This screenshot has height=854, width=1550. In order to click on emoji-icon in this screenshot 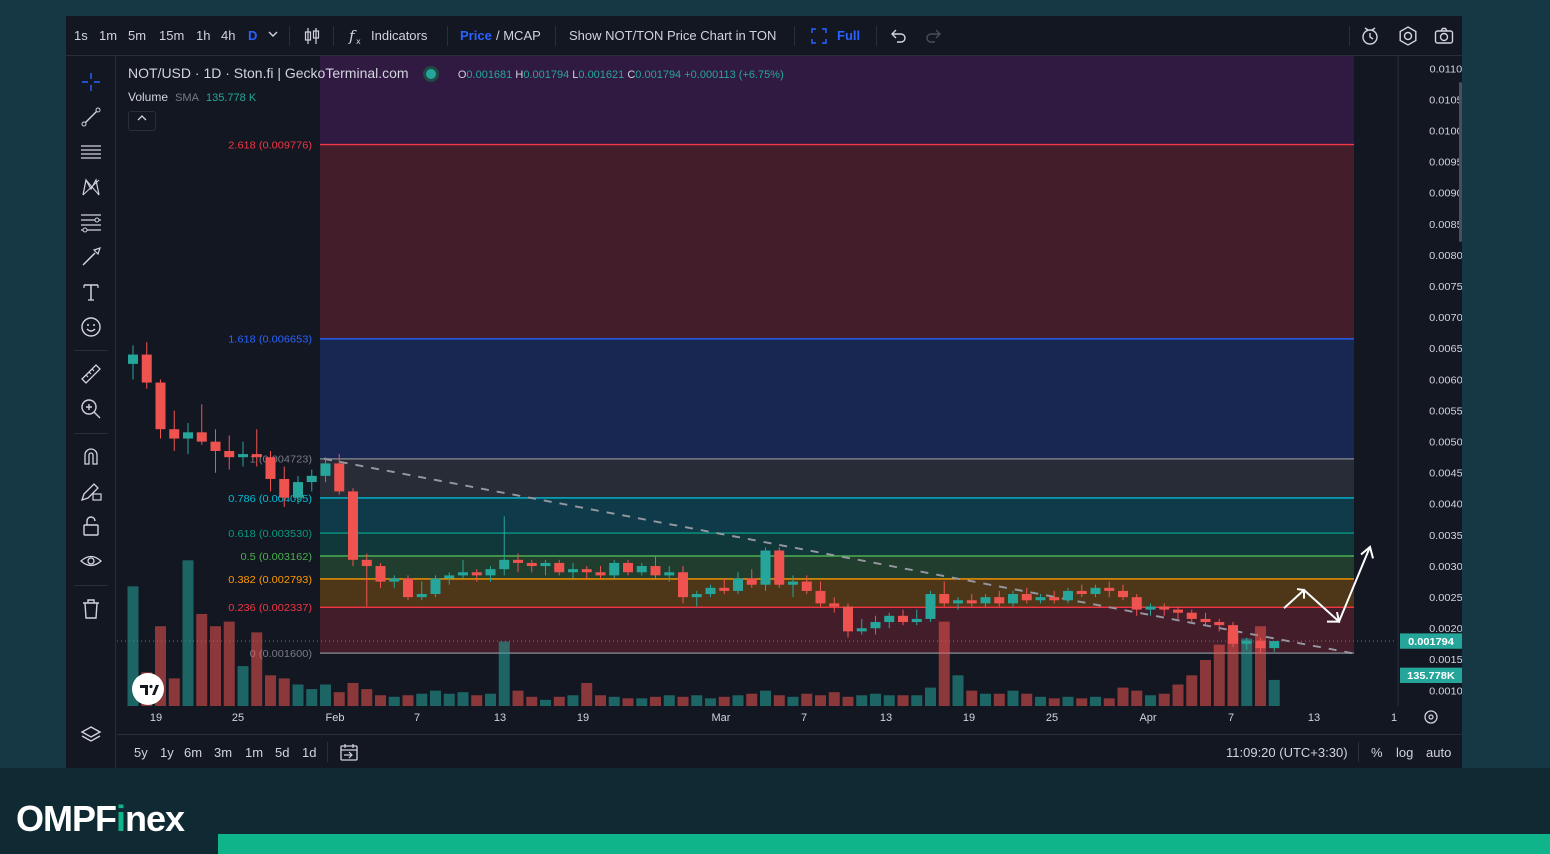, I will do `click(91, 327)`.